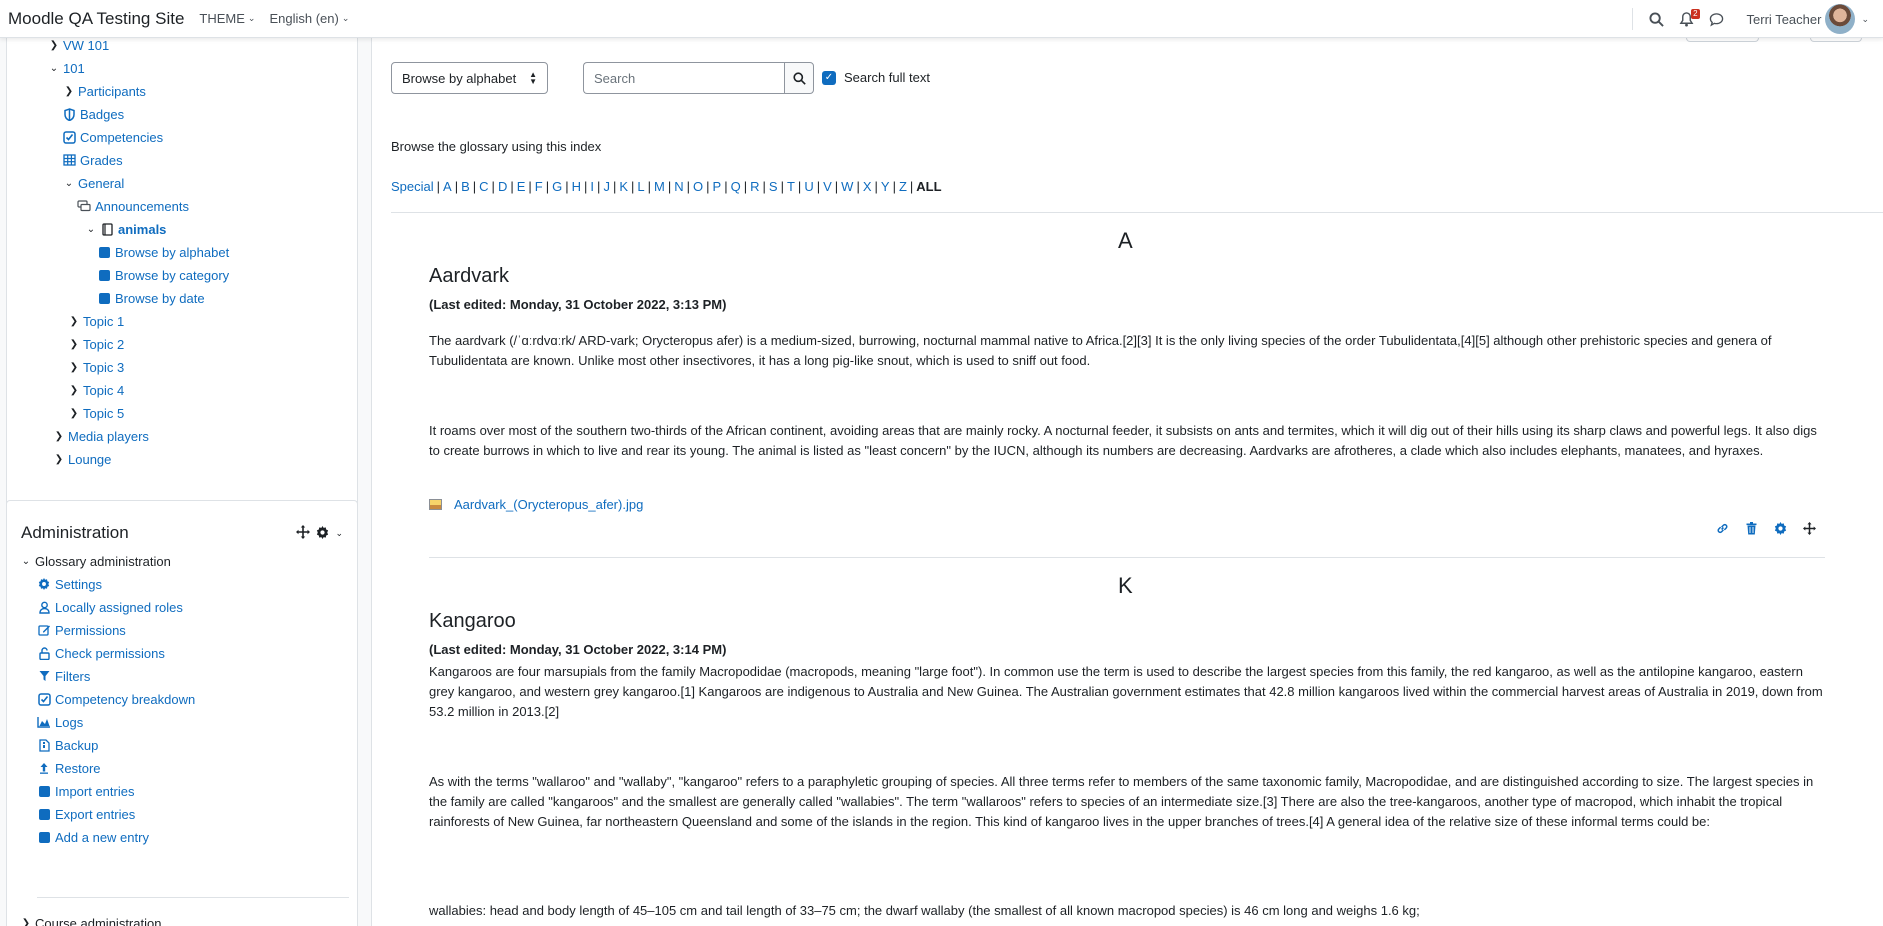 The image size is (1883, 926). What do you see at coordinates (1865, 19) in the screenshot?
I see `user-menu-chevron-down-icon: ⌄` at bounding box center [1865, 19].